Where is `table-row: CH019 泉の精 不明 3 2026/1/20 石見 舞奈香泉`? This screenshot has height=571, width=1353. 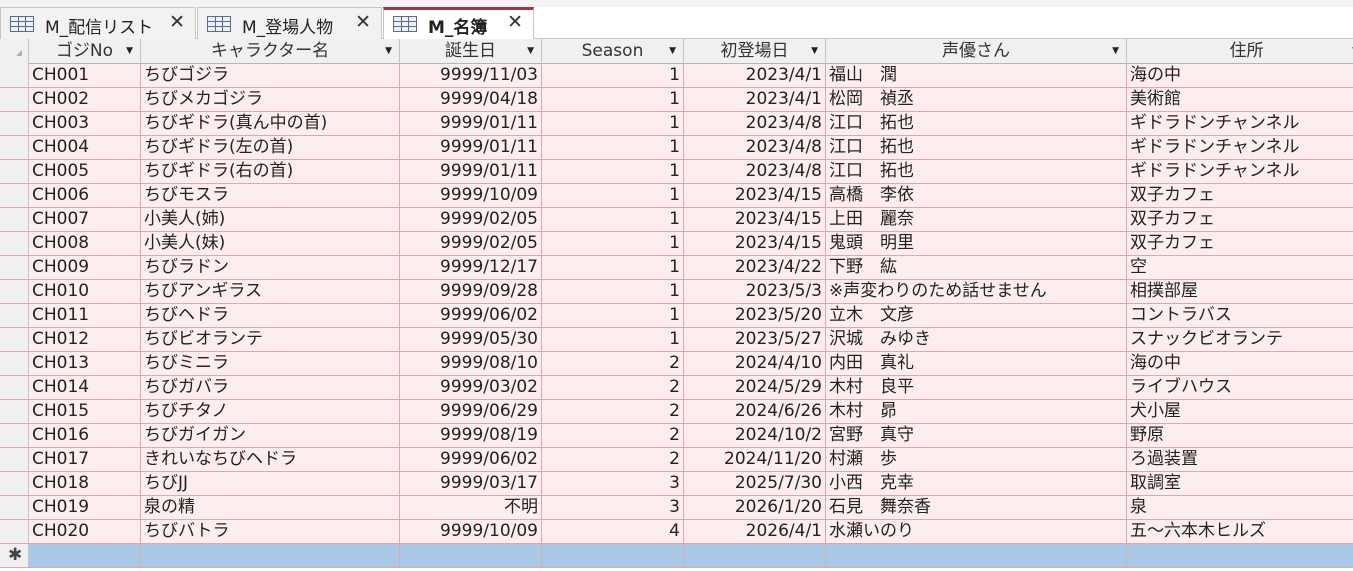 table-row: CH019 泉の精 不明 3 2026/1/20 石見 舞奈香泉 is located at coordinates (676, 508).